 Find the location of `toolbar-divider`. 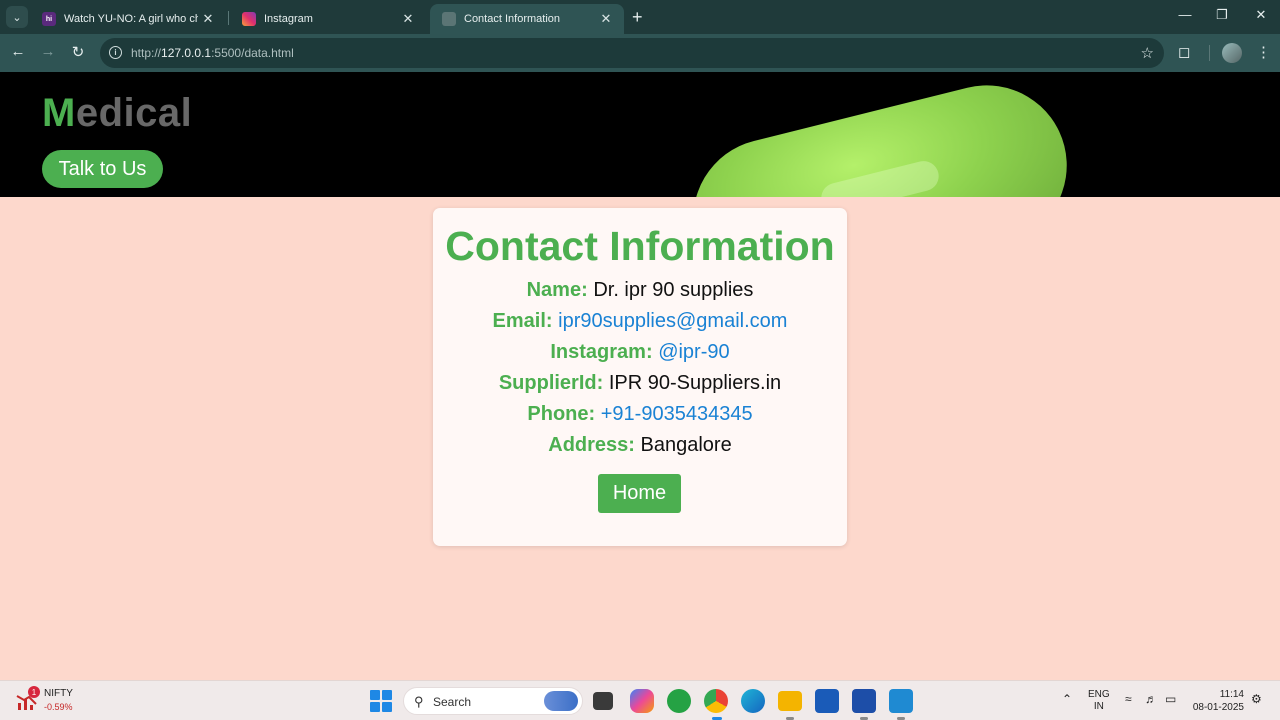

toolbar-divider is located at coordinates (1209, 53).